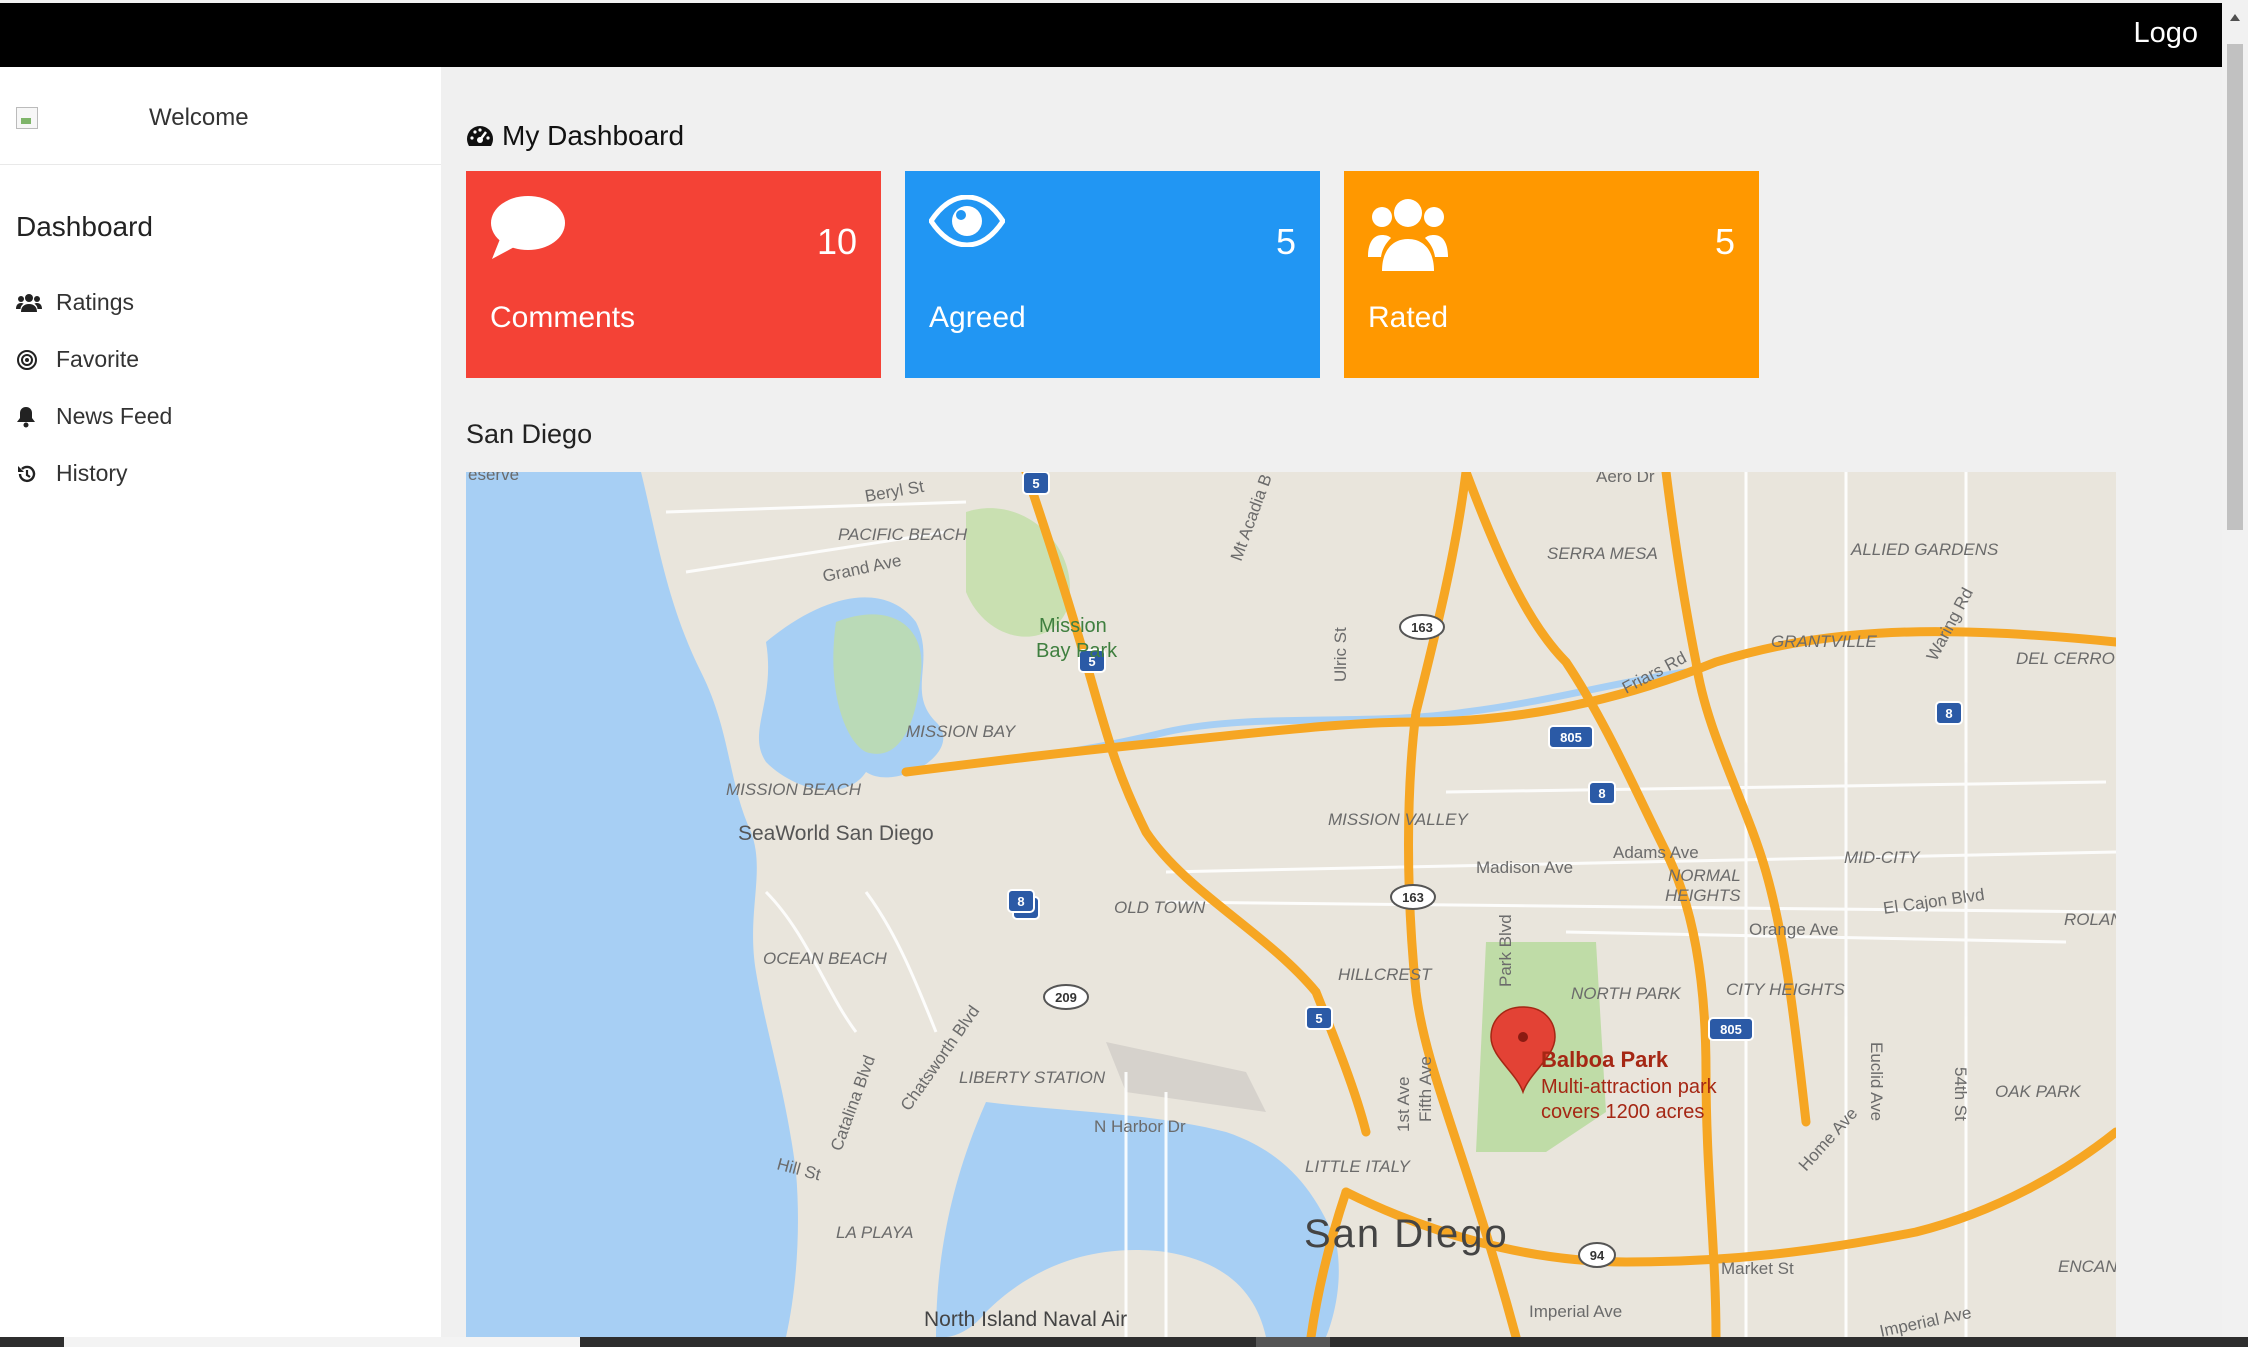 This screenshot has height=1347, width=2248. I want to click on map-label: Imperial Ave, so click(1575, 1311).